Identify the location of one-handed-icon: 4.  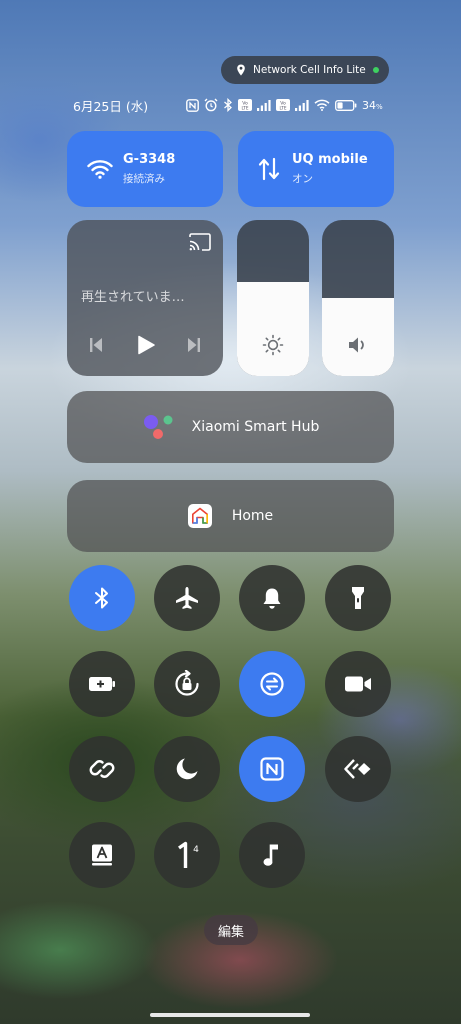
(188, 854).